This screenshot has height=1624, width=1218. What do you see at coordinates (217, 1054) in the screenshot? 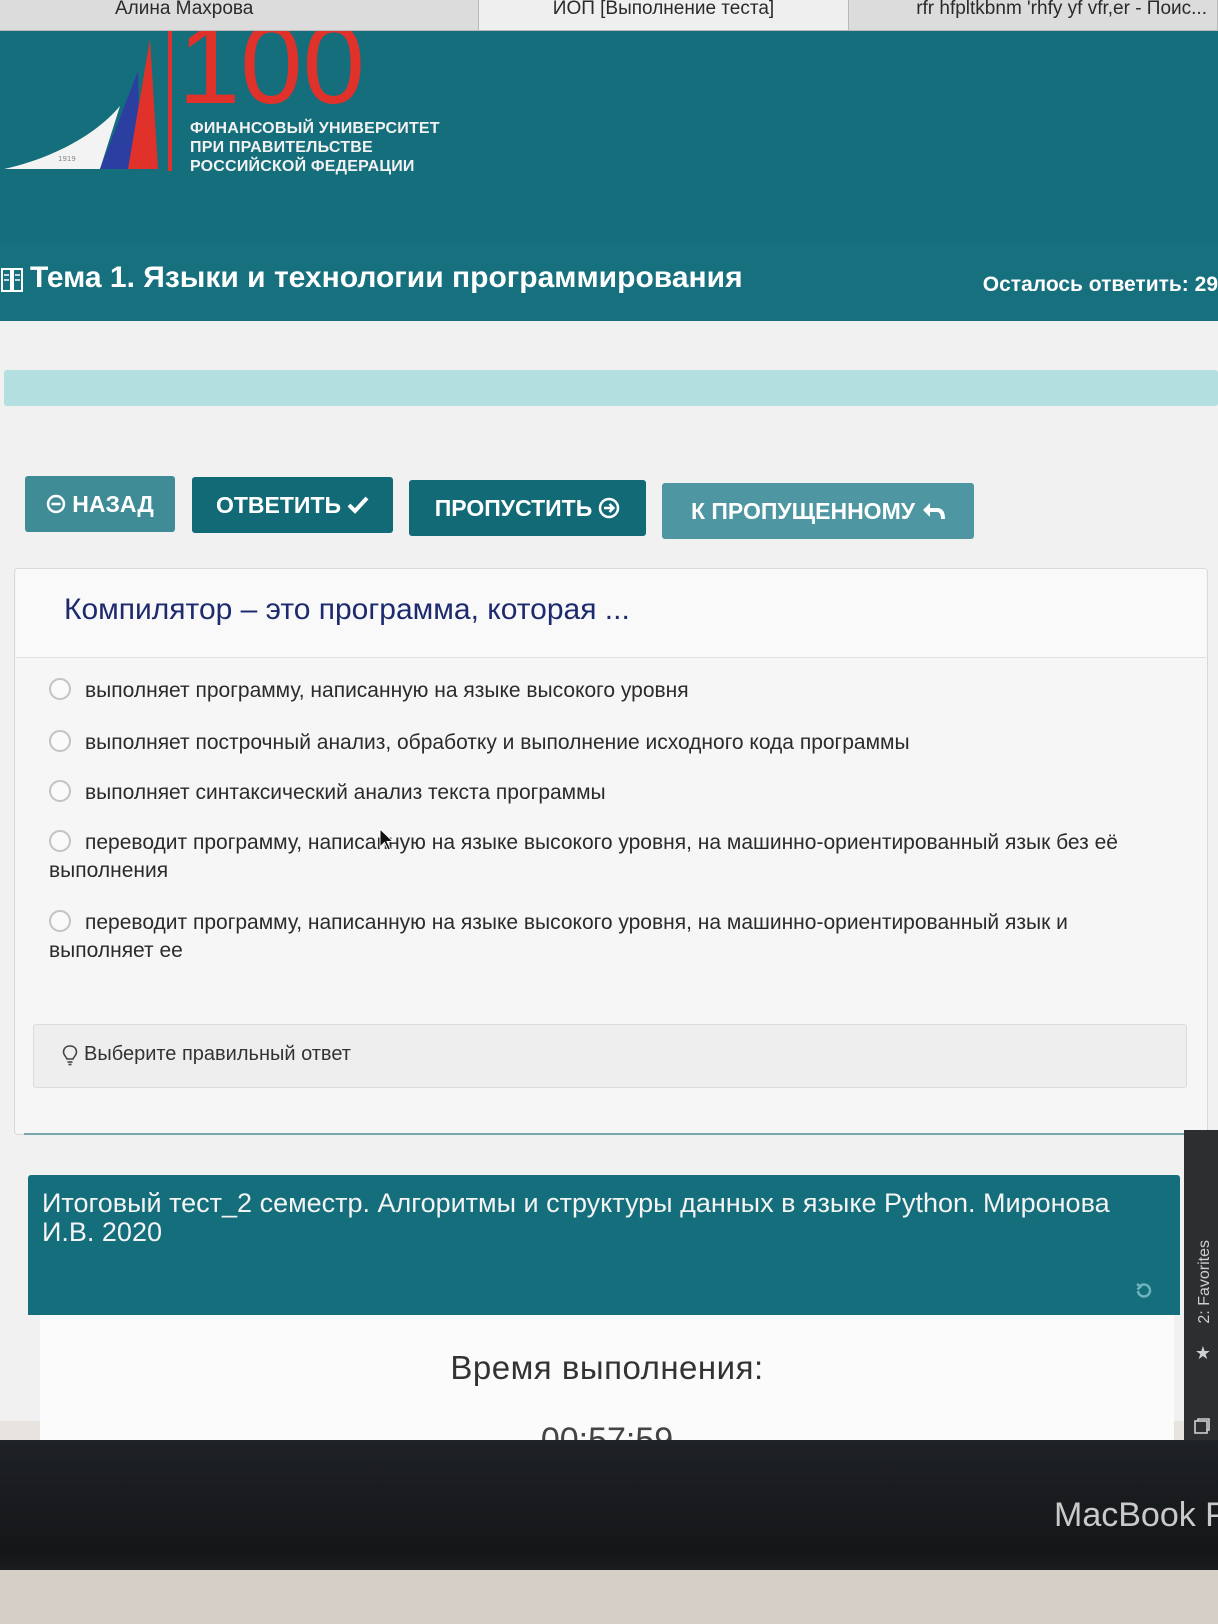
I see `hint-text: Выберите правильный ответ` at bounding box center [217, 1054].